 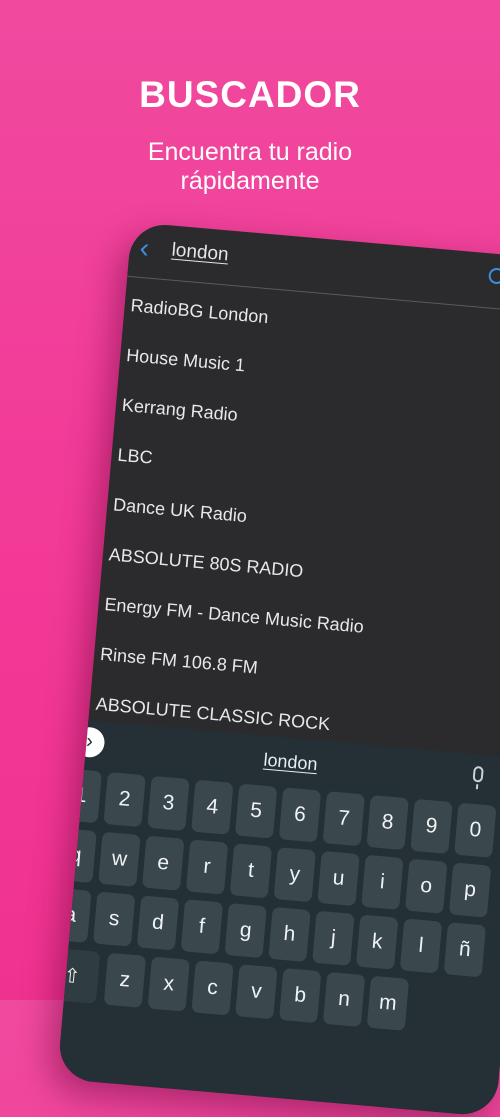 I want to click on search-icon, so click(x=494, y=276).